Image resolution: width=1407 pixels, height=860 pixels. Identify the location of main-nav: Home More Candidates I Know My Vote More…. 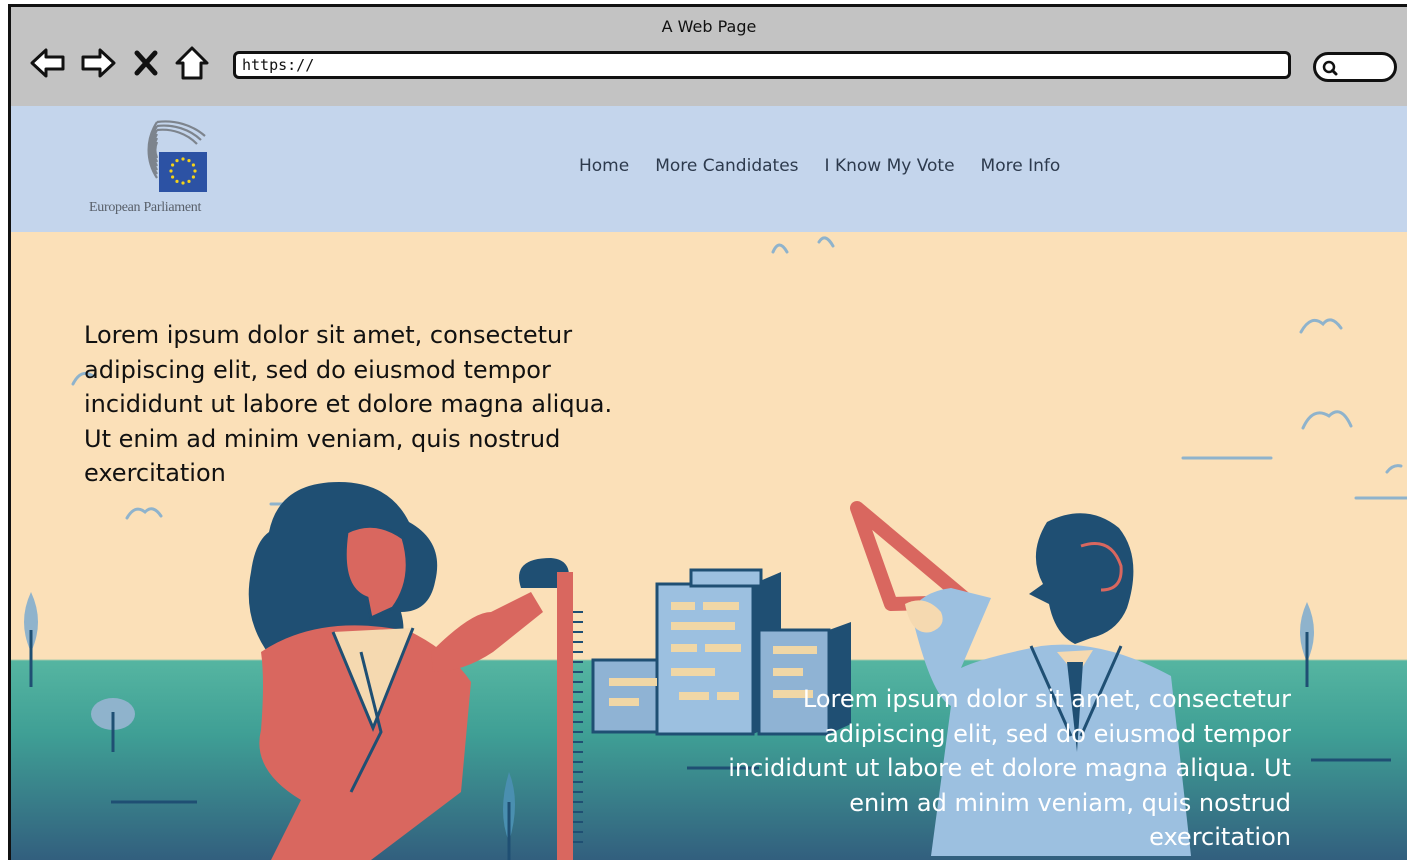
(819, 166).